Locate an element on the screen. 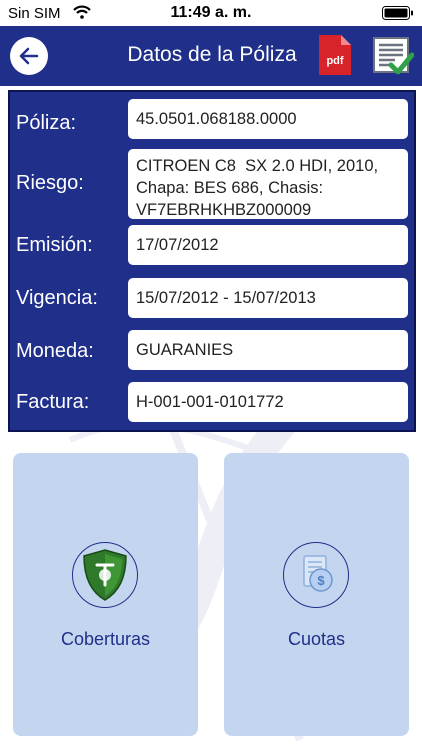 The image size is (422, 750). issue-date-field: 17/07/2012 is located at coordinates (268, 245).